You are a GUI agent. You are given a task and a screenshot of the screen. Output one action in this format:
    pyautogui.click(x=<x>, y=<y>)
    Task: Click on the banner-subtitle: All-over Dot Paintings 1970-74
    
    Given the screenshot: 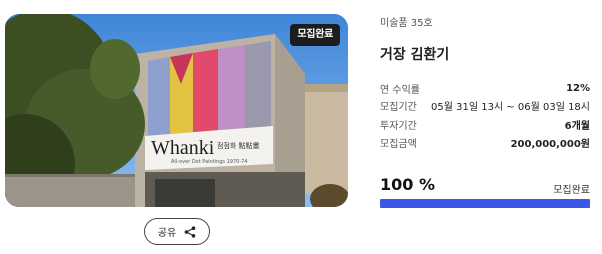 What is the action you would take?
    pyautogui.click(x=209, y=162)
    